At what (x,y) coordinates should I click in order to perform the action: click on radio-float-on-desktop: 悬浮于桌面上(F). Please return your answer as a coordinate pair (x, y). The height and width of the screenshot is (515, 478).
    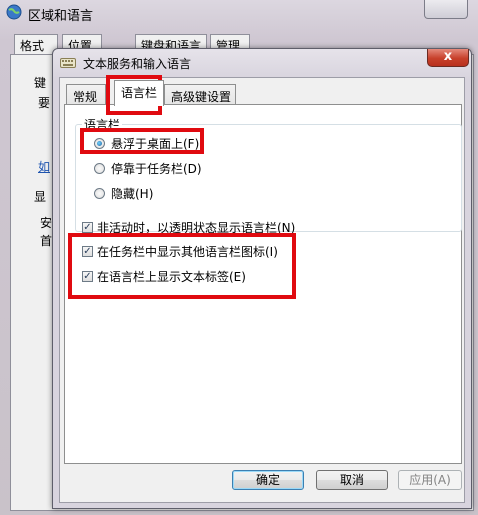
    Looking at the image, I should click on (146, 143).